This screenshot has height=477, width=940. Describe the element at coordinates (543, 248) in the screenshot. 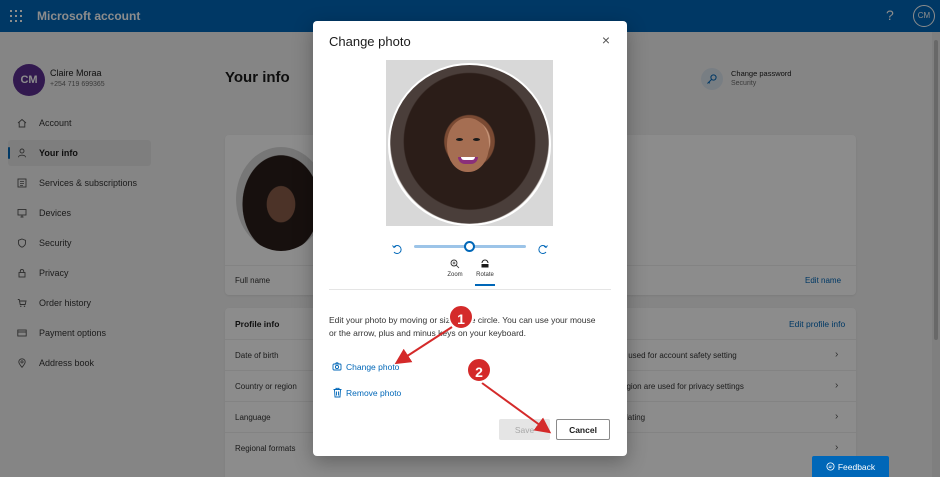

I see `rotate-right-icon` at that location.